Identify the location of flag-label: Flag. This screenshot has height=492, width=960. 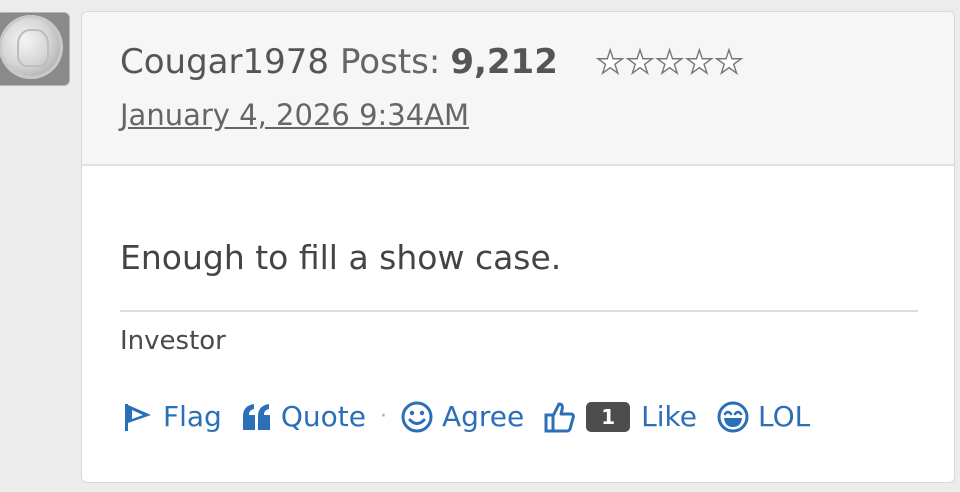
(192, 416).